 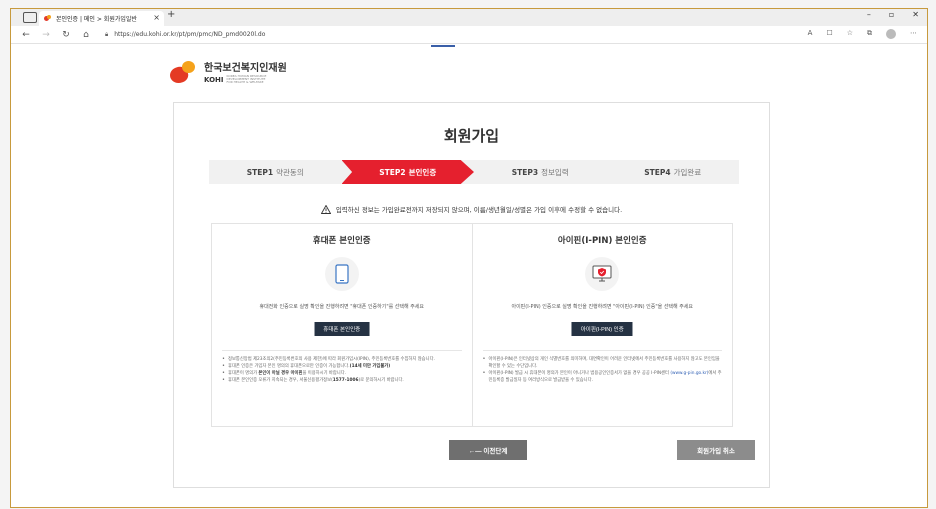 I want to click on scroll-indicator, so click(x=443, y=46).